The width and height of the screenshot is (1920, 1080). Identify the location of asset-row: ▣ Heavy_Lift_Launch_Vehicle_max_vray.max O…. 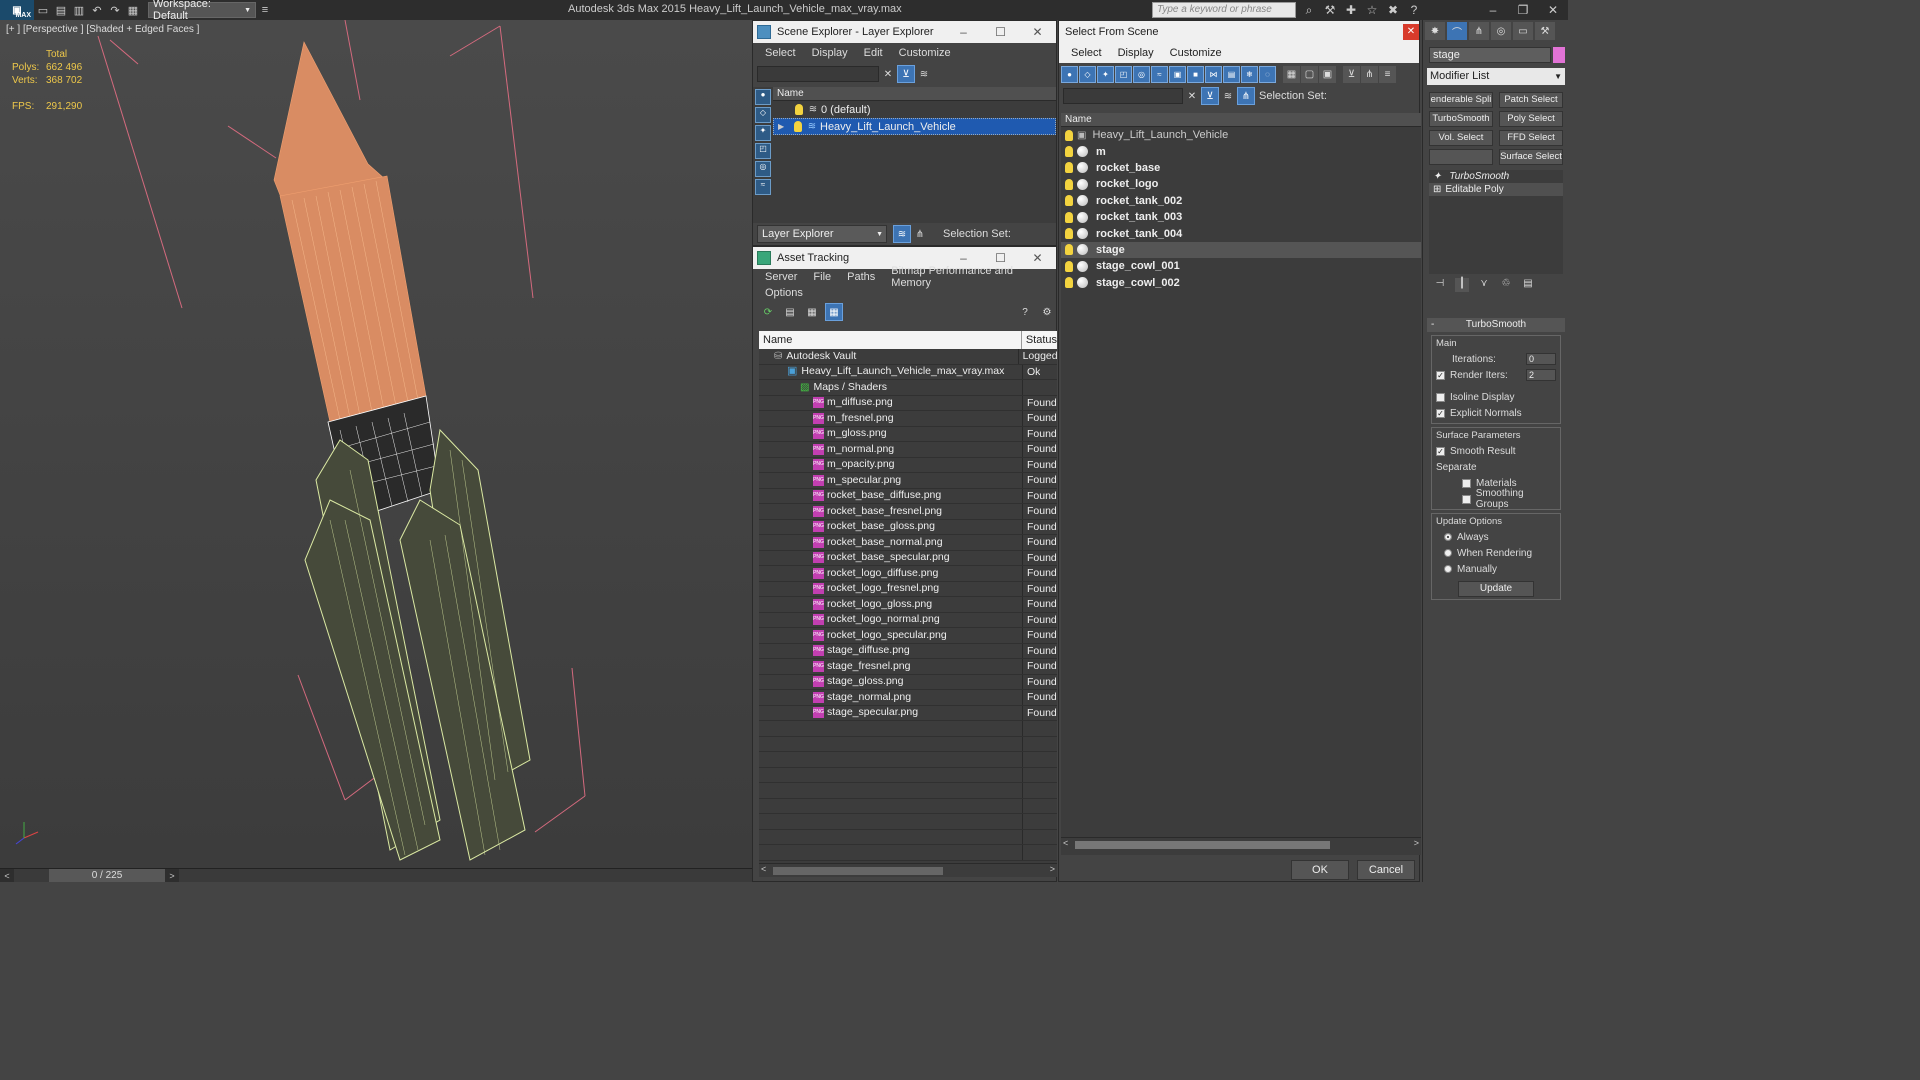
(908, 372).